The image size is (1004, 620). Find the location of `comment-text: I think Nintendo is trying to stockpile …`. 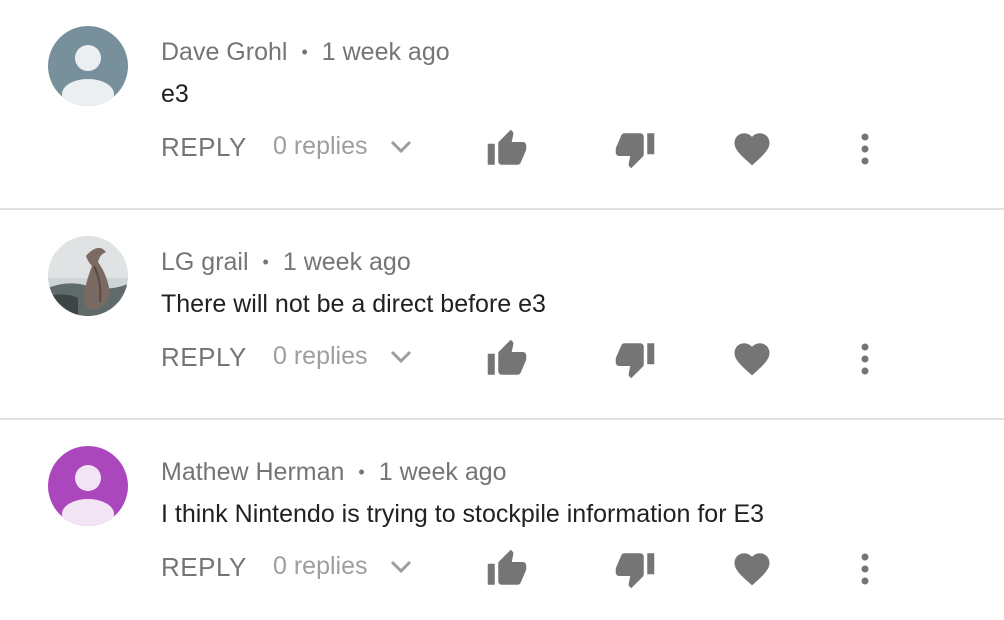

comment-text: I think Nintendo is trying to stockpile … is located at coordinates (463, 514).